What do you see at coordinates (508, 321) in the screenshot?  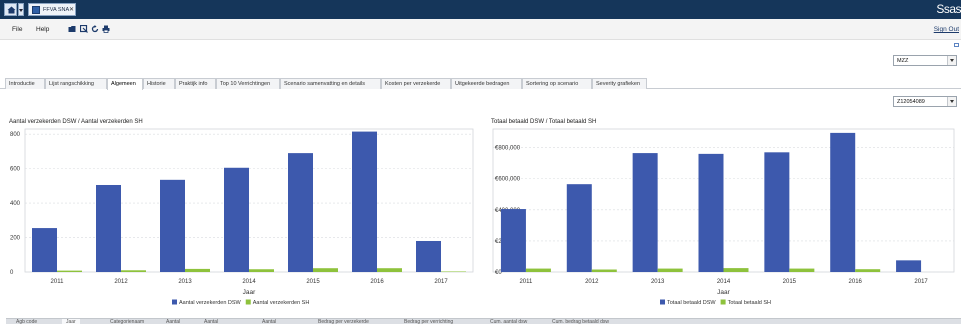 I see `table-column-header: Cum. aantal dsw` at bounding box center [508, 321].